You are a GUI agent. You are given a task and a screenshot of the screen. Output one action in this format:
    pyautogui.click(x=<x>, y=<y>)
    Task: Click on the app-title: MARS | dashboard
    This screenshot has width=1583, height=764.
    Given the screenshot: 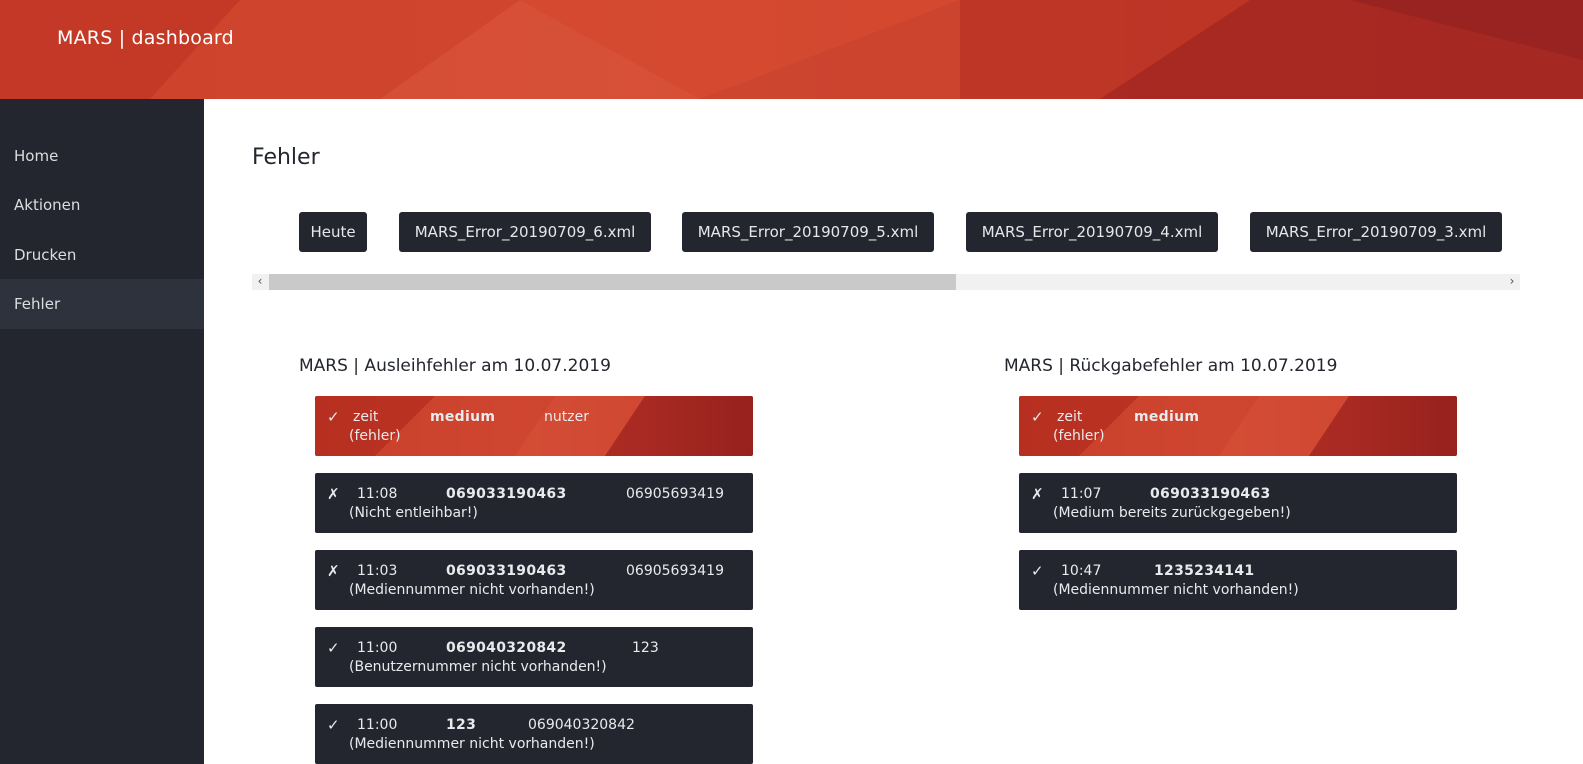 What is the action you would take?
    pyautogui.click(x=145, y=38)
    